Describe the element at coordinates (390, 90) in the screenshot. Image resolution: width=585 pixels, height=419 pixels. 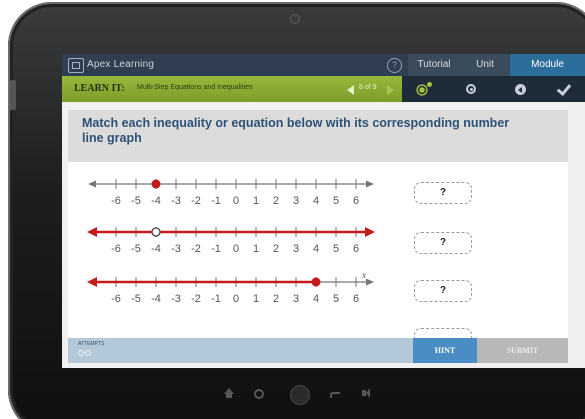
I see `next-page-icon` at that location.